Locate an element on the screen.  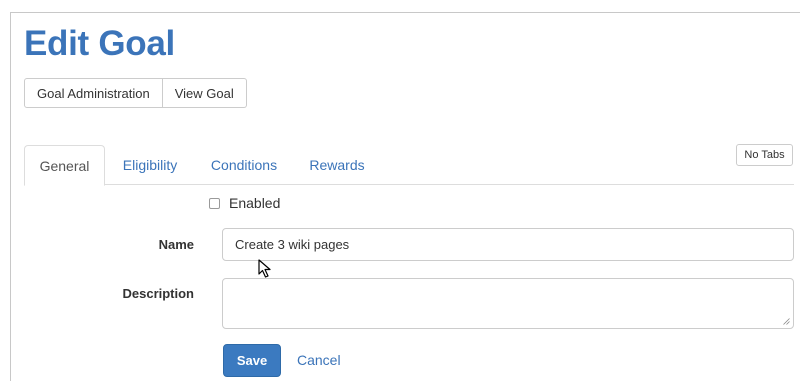
resize-grip-icon is located at coordinates (786, 321).